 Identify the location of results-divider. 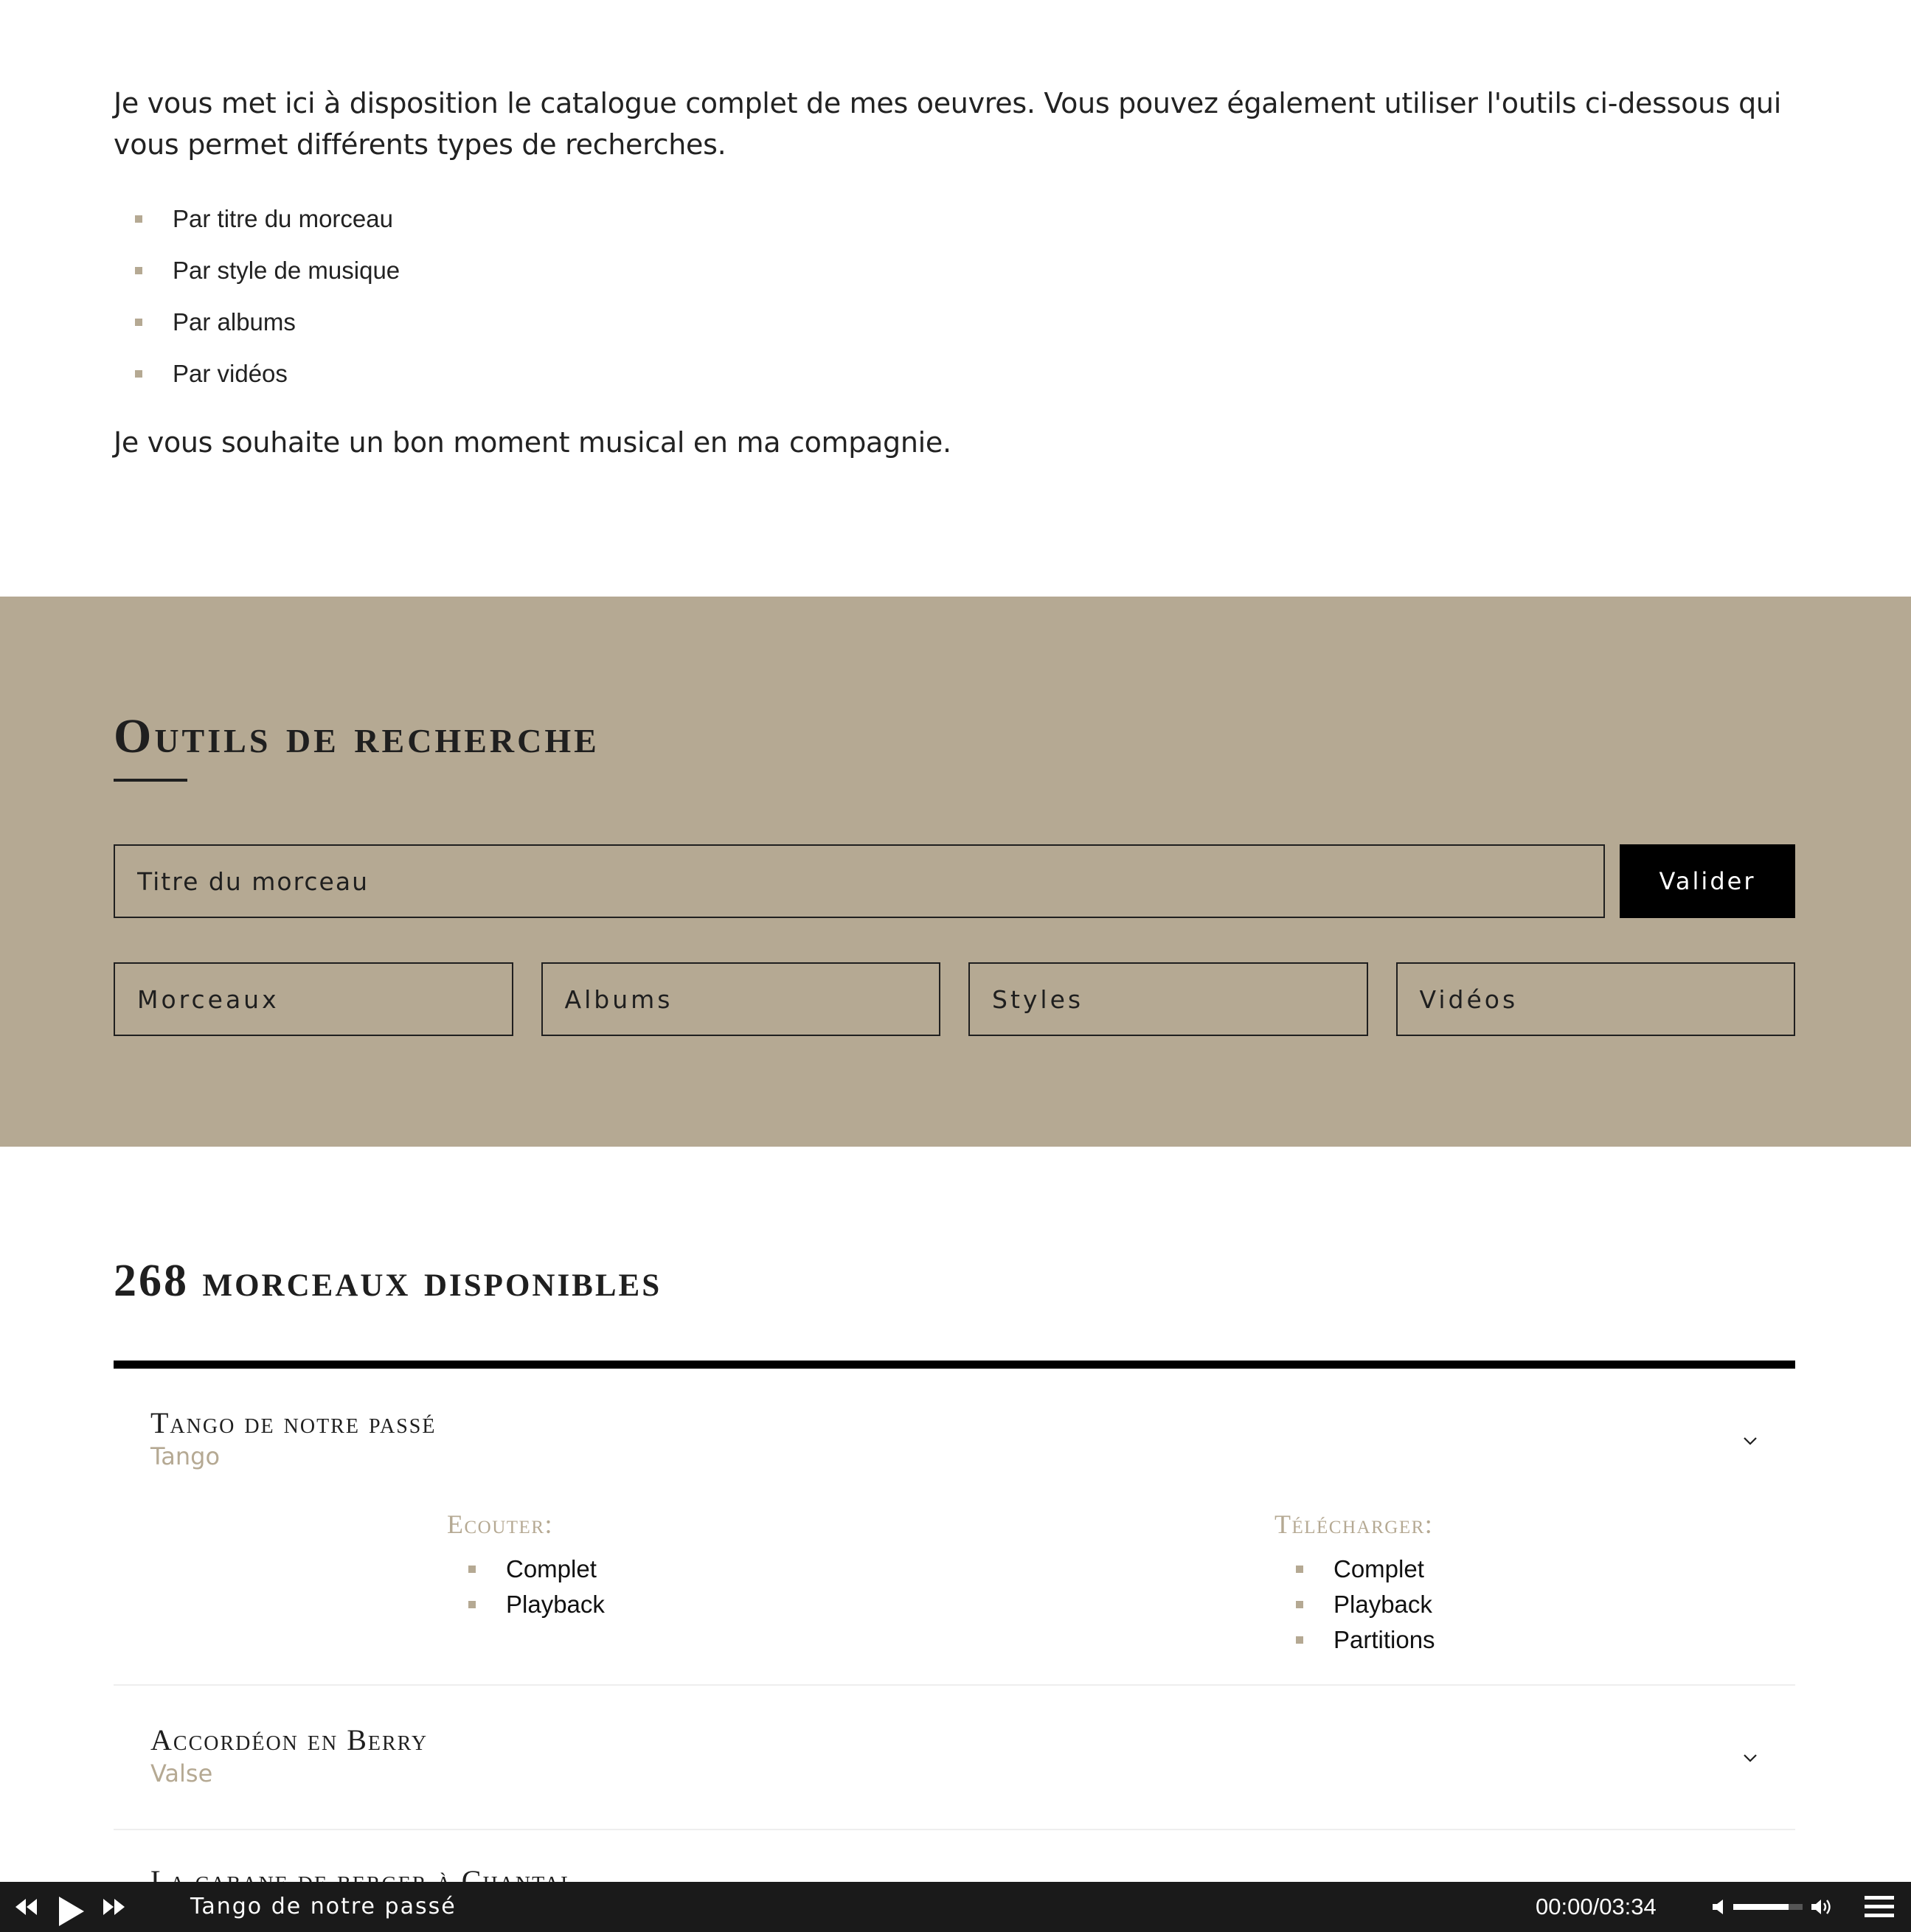
(954, 1365).